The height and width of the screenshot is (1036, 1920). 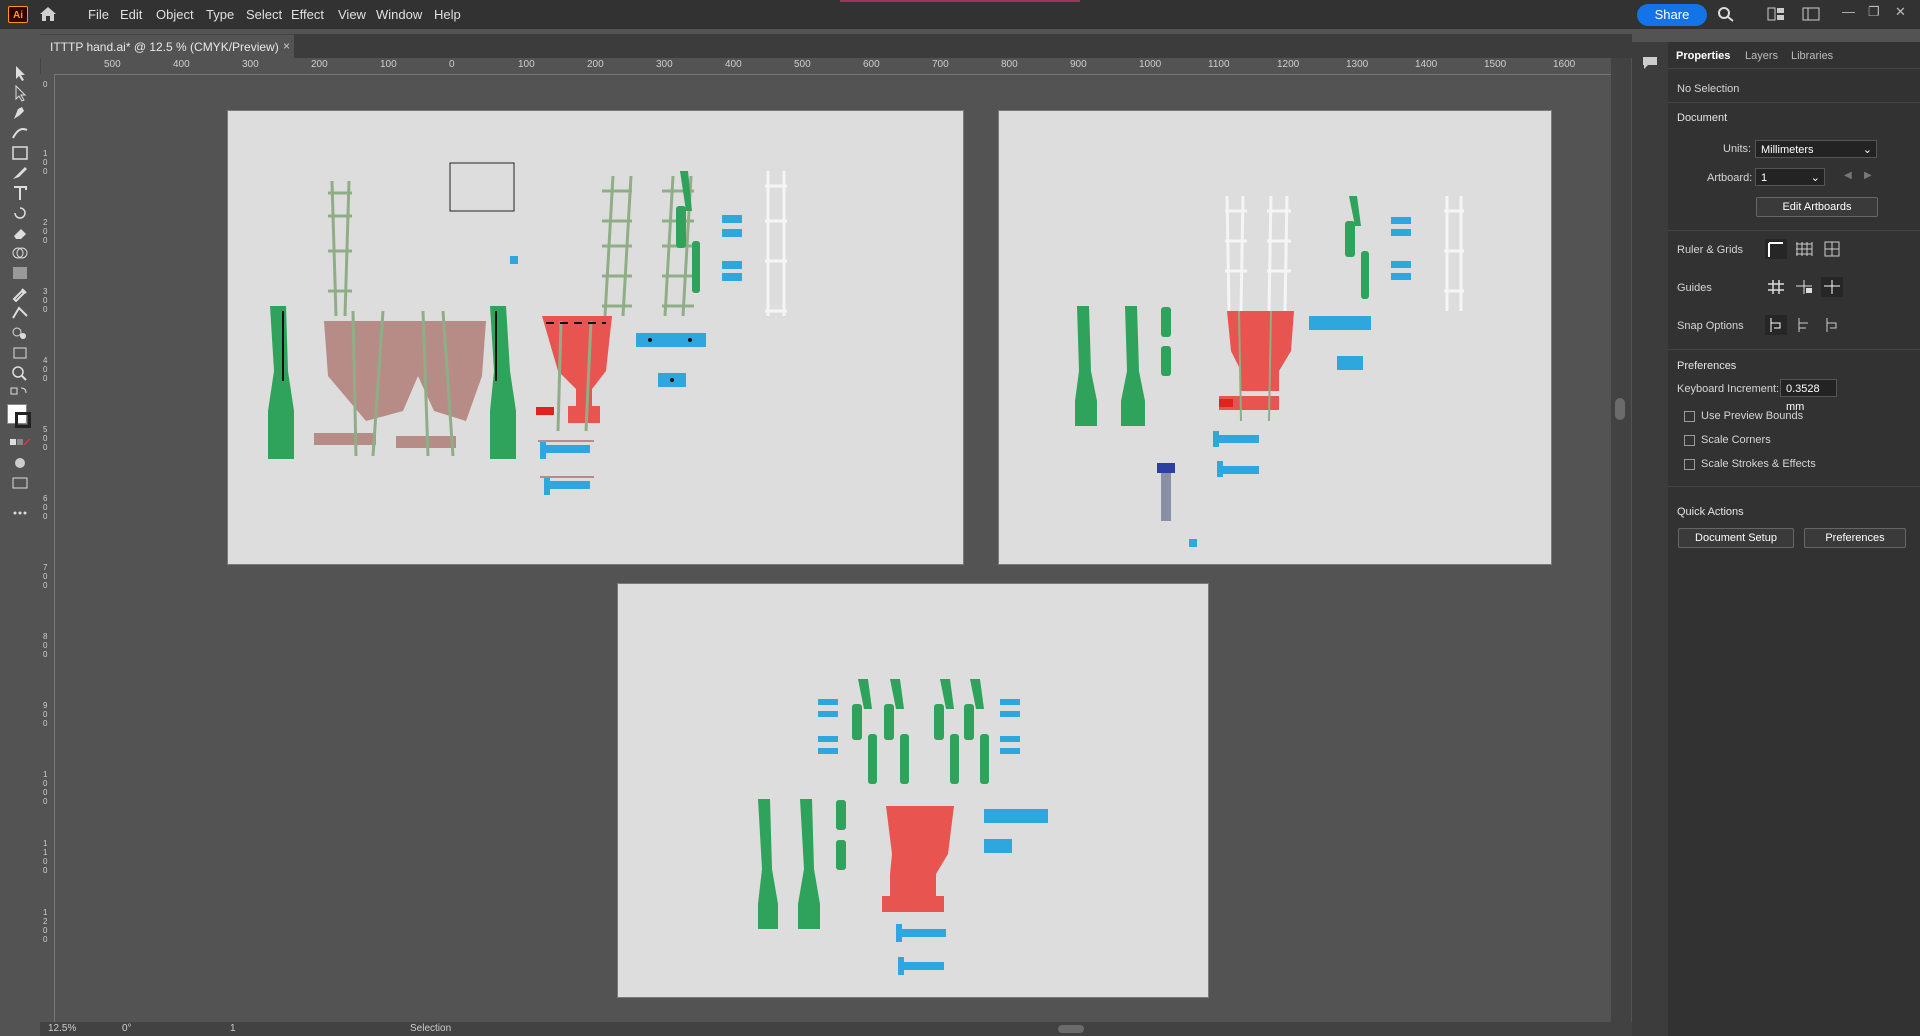 What do you see at coordinates (1710, 250) in the screenshot?
I see `ruler-grids-label: Ruler & Grids` at bounding box center [1710, 250].